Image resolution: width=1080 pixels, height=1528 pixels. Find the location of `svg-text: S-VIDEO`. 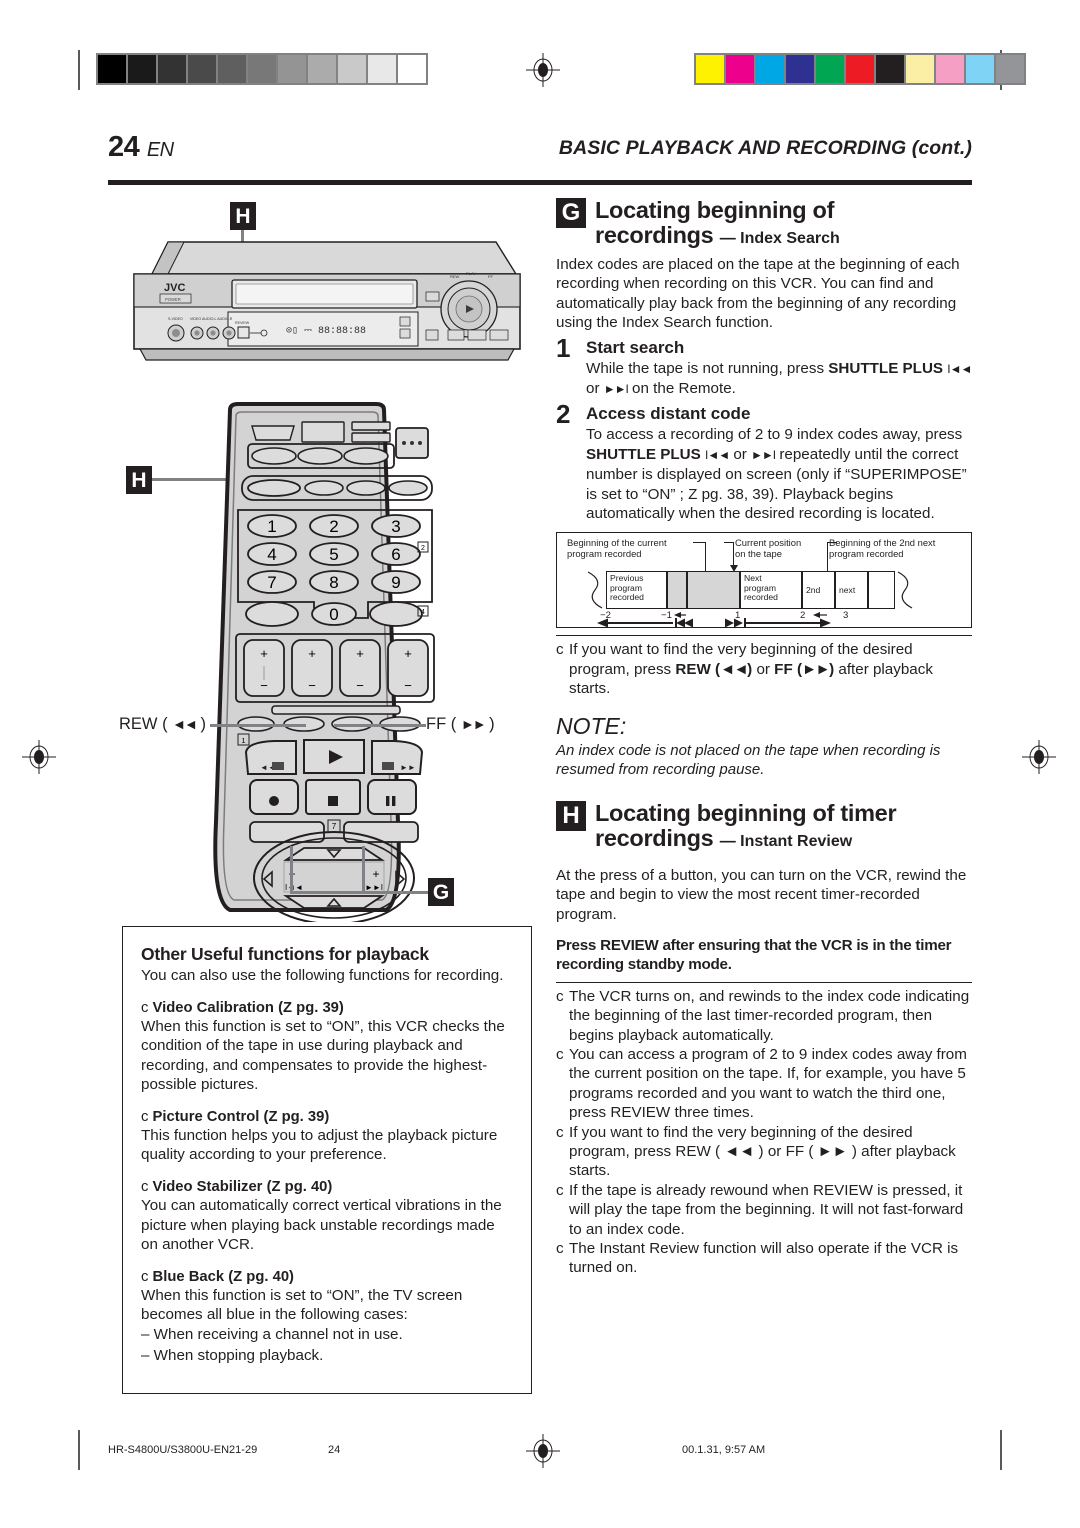

svg-text: S-VIDEO is located at coordinates (175, 319).